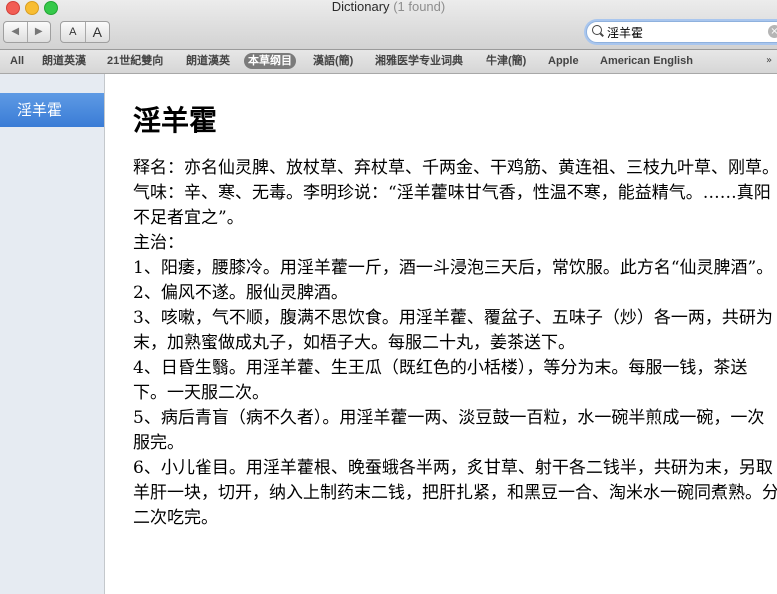 This screenshot has height=594, width=777. What do you see at coordinates (208, 61) in the screenshot?
I see `scope-langdao-zh-en: 朗道漢英` at bounding box center [208, 61].